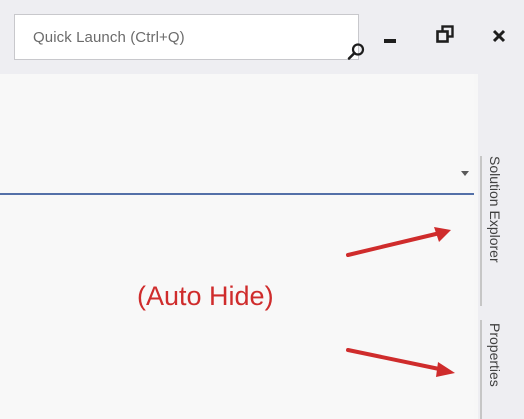 The width and height of the screenshot is (524, 419). Describe the element at coordinates (445, 35) in the screenshot. I see `restore-button` at that location.